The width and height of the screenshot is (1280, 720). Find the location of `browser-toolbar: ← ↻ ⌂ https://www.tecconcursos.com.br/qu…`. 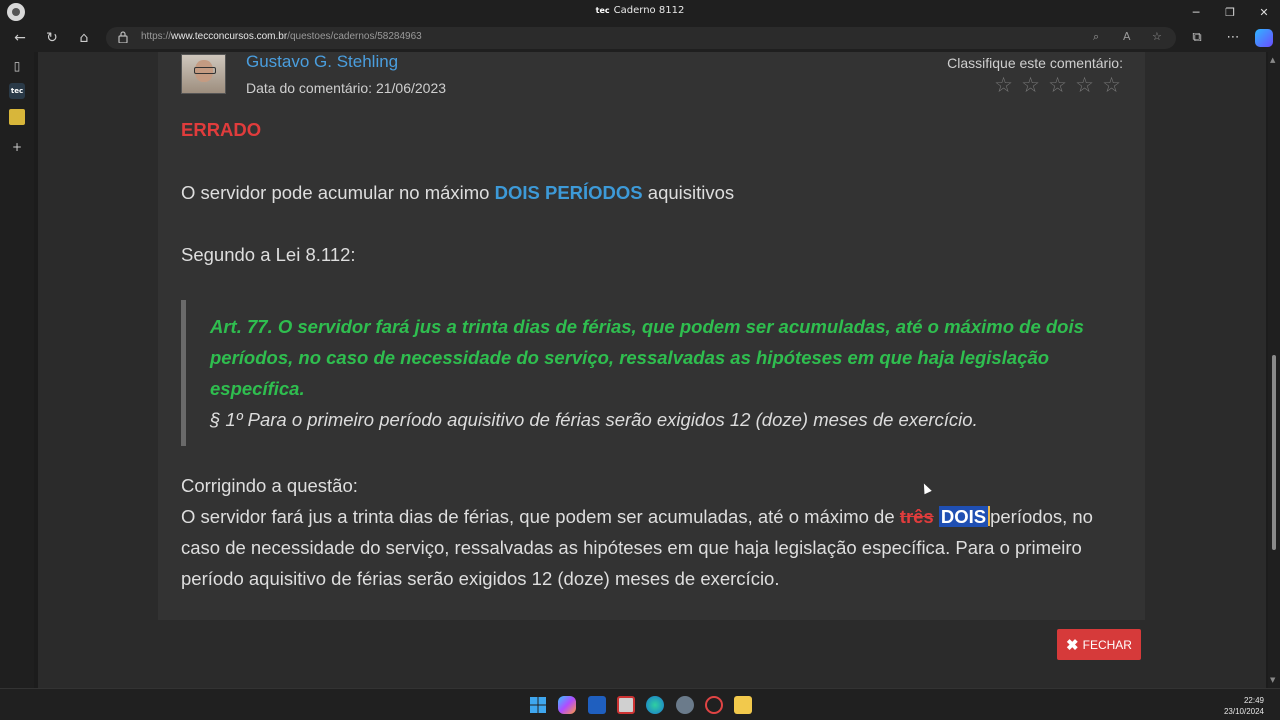

browser-toolbar: ← ↻ ⌂ https://www.tecconcursos.com.br/qu… is located at coordinates (640, 38).